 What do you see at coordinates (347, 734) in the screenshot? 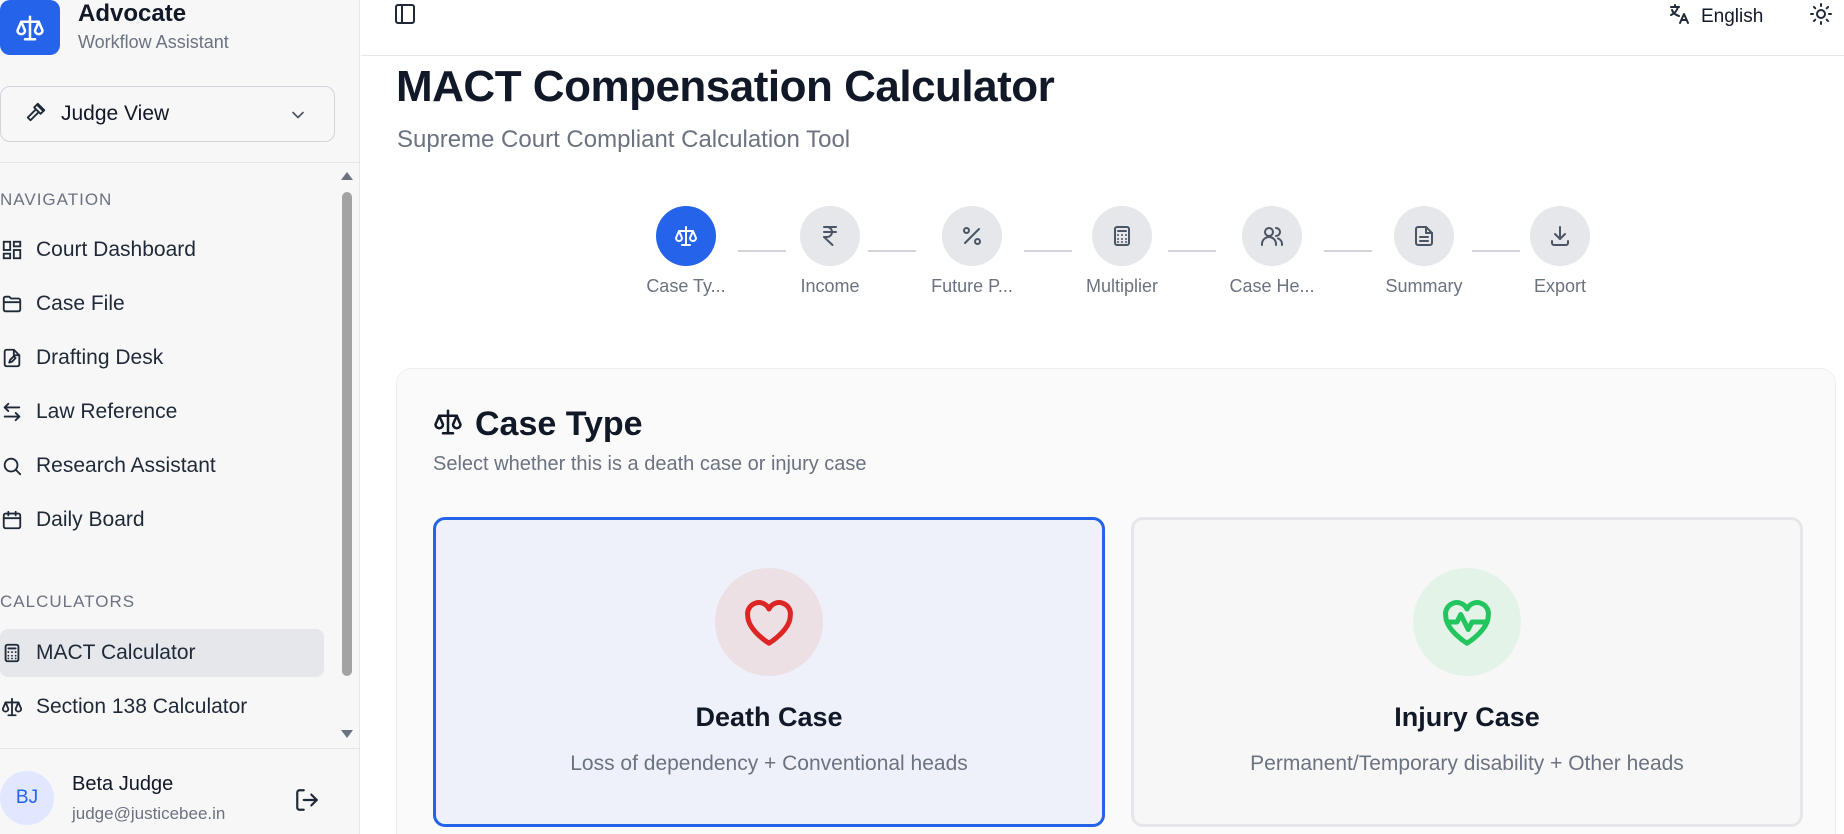
I see `scroll-down-icon` at bounding box center [347, 734].